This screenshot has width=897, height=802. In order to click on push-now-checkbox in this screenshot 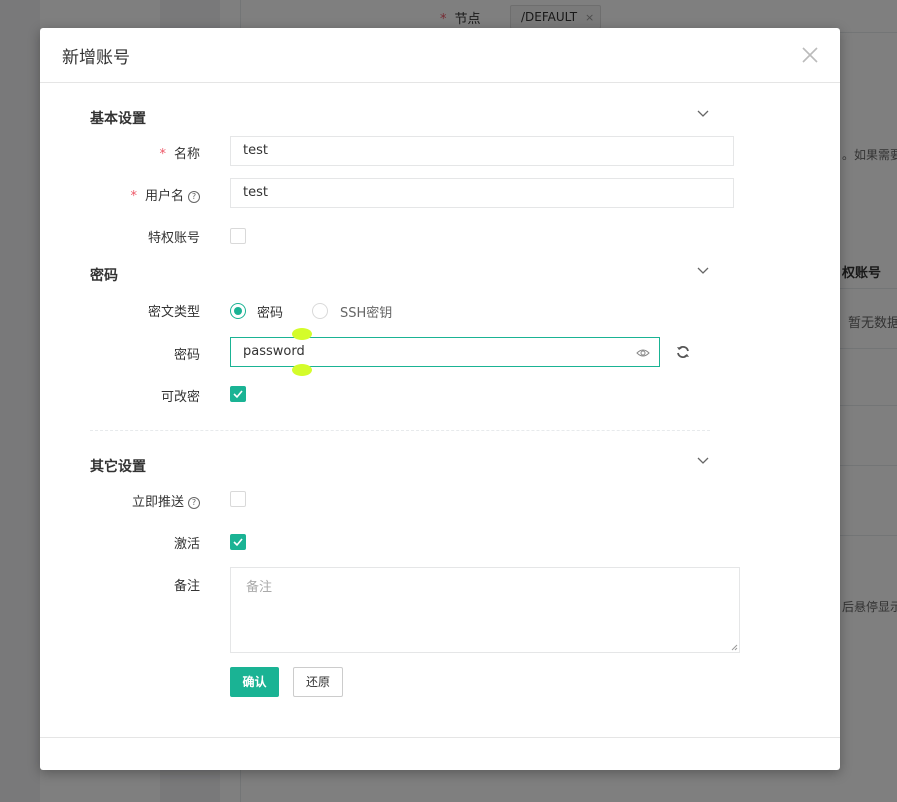, I will do `click(238, 499)`.